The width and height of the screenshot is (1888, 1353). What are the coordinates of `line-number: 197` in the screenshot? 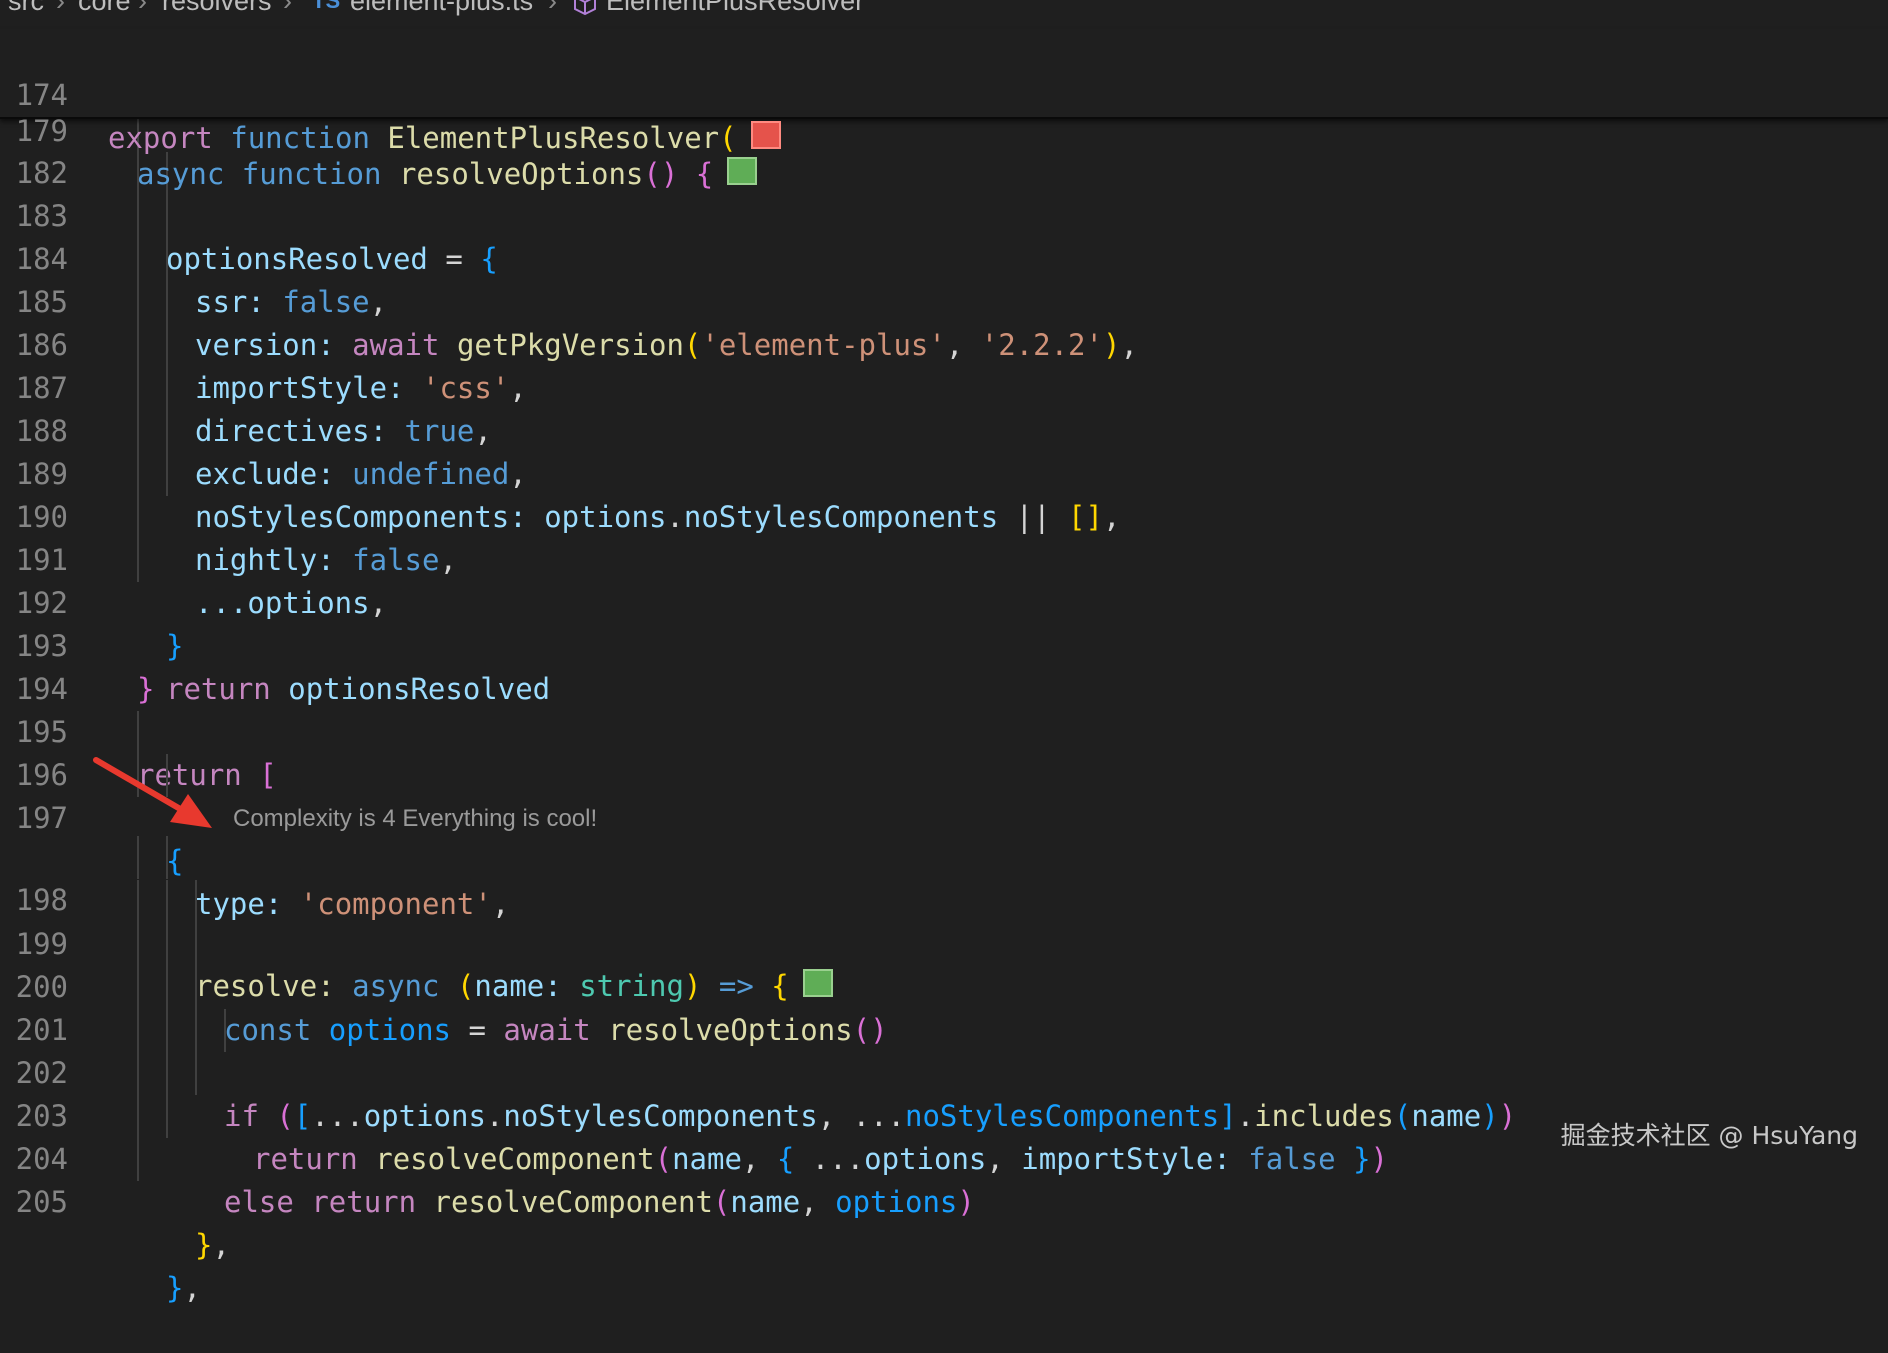 It's located at (41, 818).